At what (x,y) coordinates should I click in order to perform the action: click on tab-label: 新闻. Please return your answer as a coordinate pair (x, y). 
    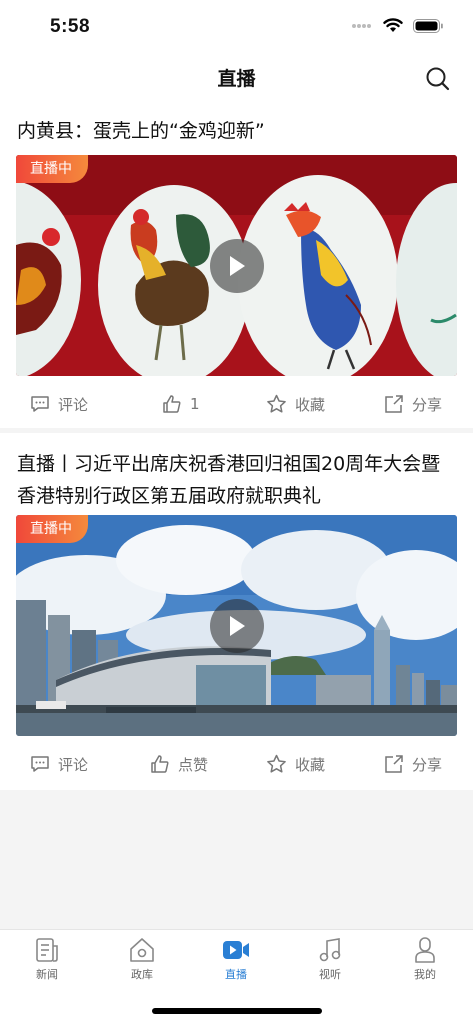
    Looking at the image, I should click on (47, 974).